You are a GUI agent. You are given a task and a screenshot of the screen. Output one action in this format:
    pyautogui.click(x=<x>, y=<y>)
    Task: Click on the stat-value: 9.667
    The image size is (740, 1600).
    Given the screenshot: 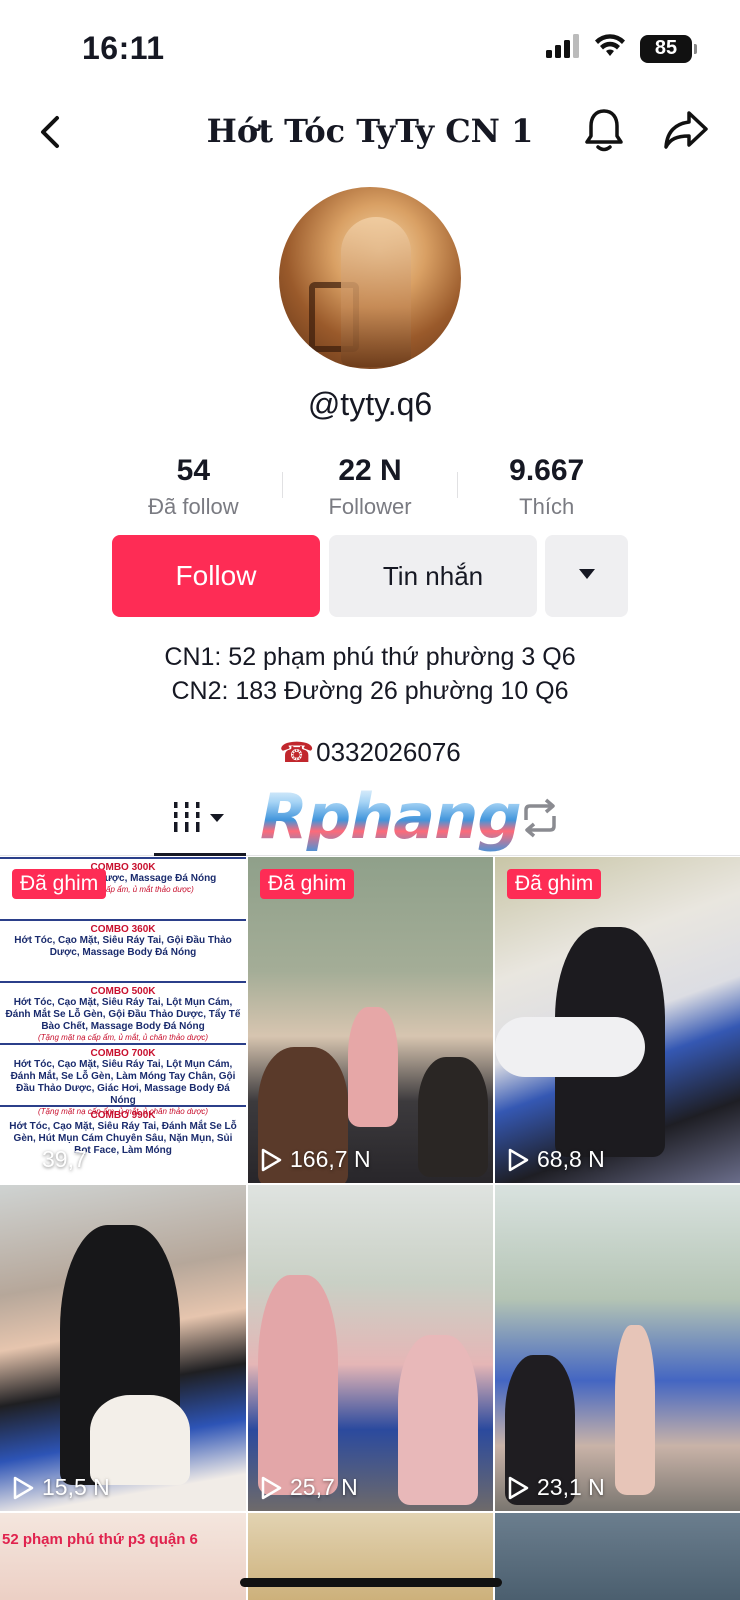 What is the action you would take?
    pyautogui.click(x=547, y=470)
    